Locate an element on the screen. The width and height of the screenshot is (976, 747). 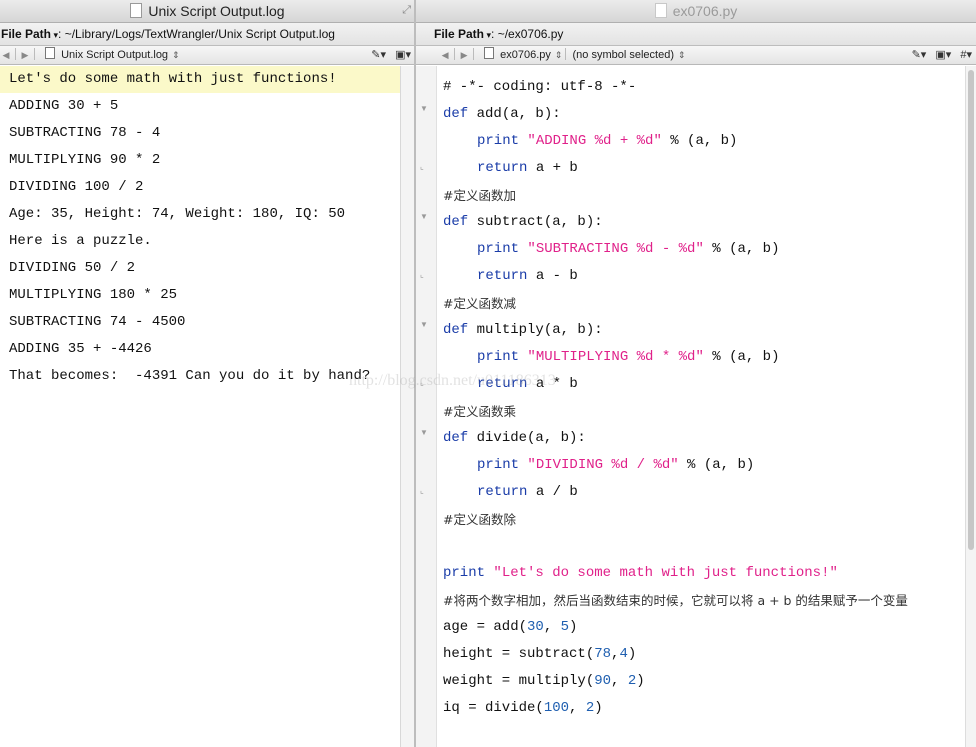
right-title-bar: ex0706.py is located at coordinates (696, 11).